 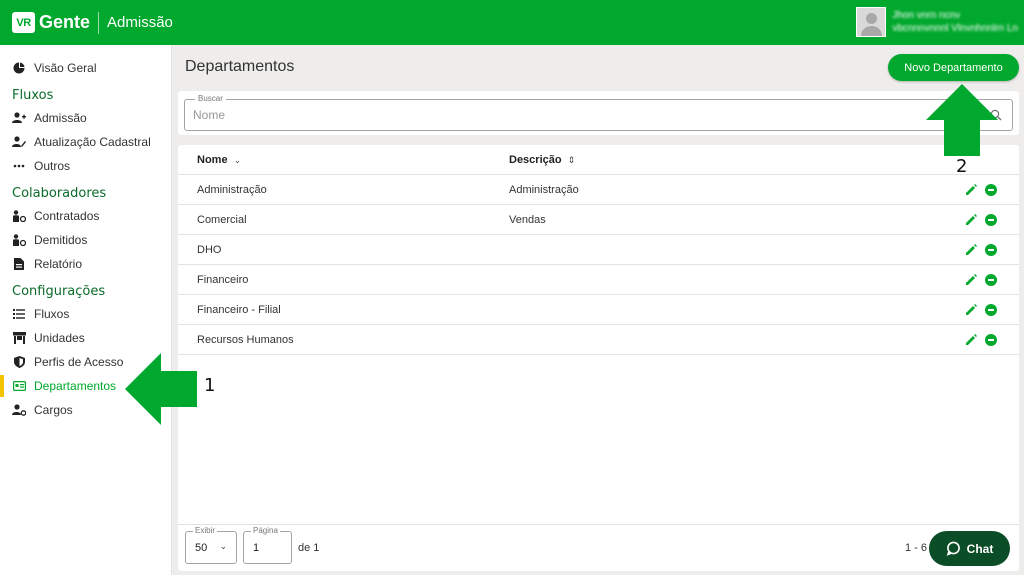 I want to click on hired-icon, so click(x=19, y=216).